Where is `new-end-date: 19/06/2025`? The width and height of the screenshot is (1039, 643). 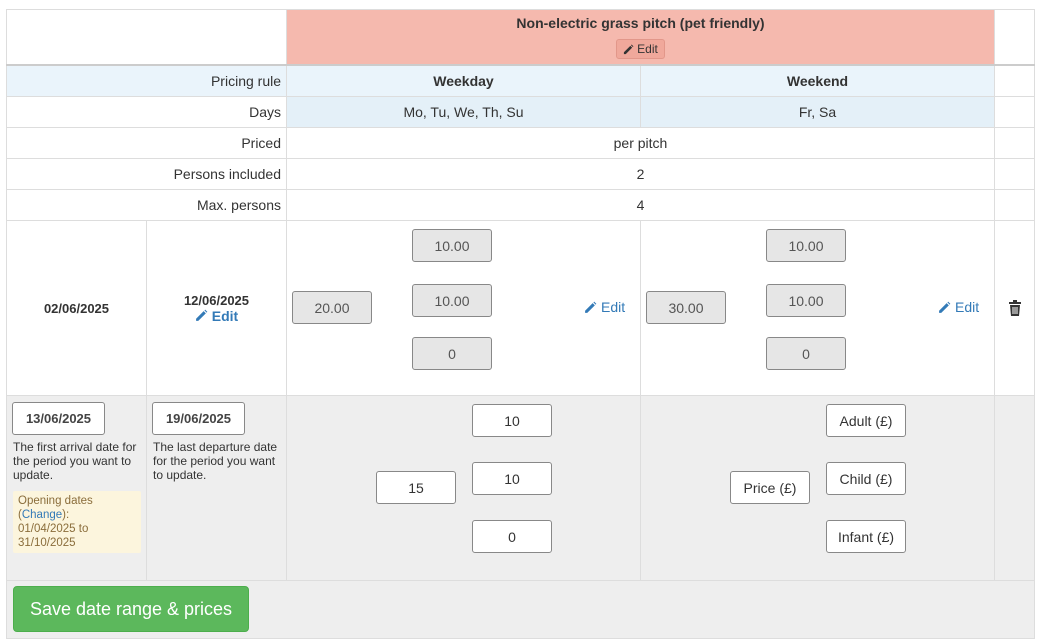
new-end-date: 19/06/2025 is located at coordinates (198, 418).